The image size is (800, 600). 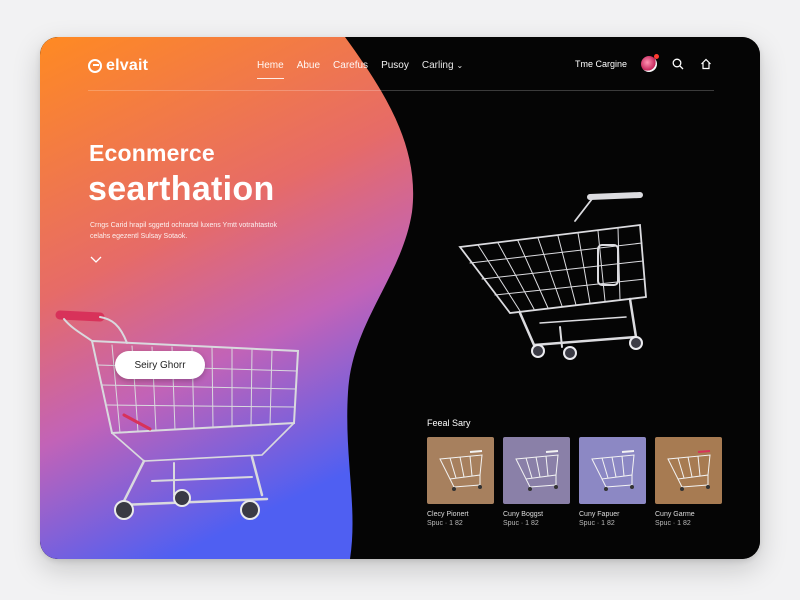 I want to click on nav-item-about: Abue, so click(x=308, y=69).